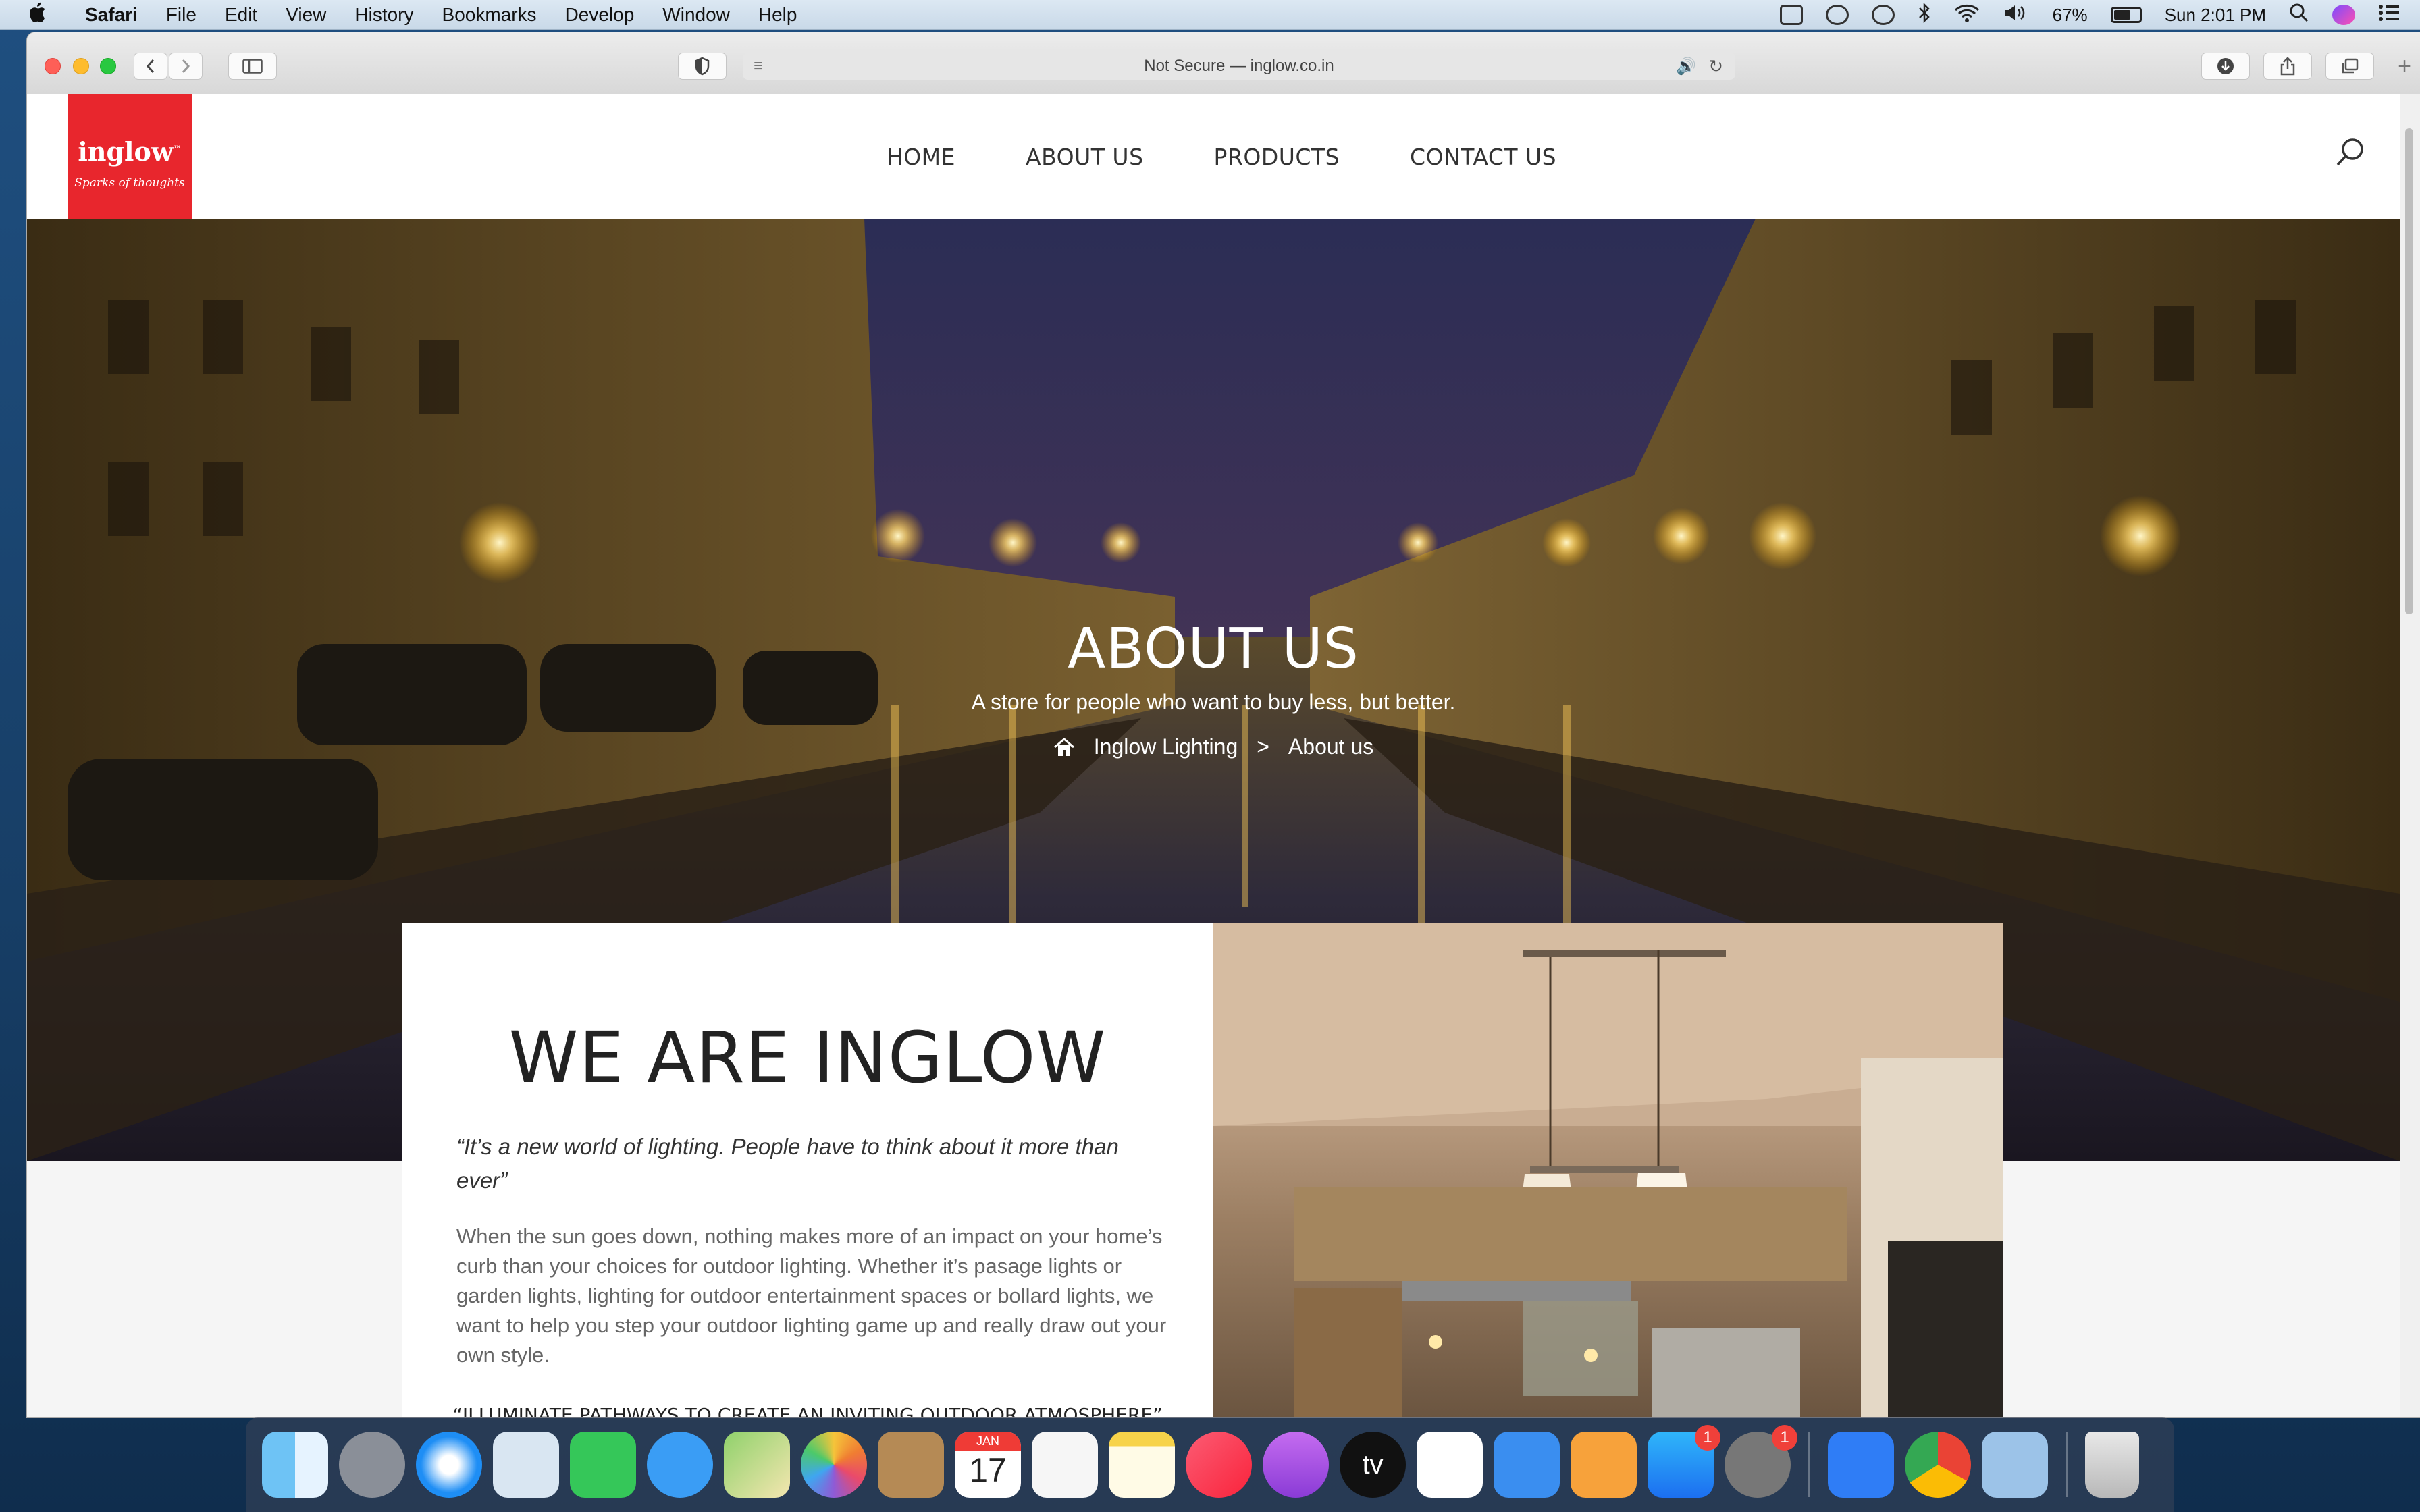 This screenshot has height=1512, width=2420. I want to click on launchpad-icon, so click(372, 1465).